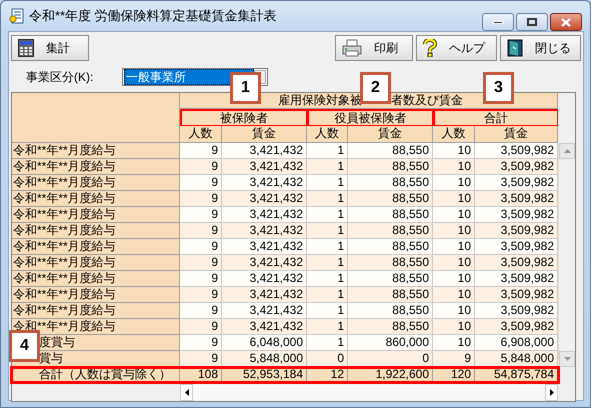  What do you see at coordinates (456, 48) in the screenshot?
I see `toolbar-button: ヘルプ` at bounding box center [456, 48].